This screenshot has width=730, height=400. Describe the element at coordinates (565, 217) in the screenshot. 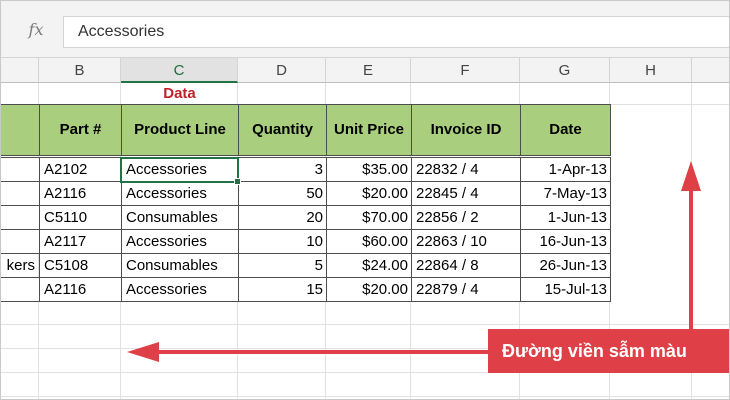

I see `date-cell: 1-Jun-13` at that location.